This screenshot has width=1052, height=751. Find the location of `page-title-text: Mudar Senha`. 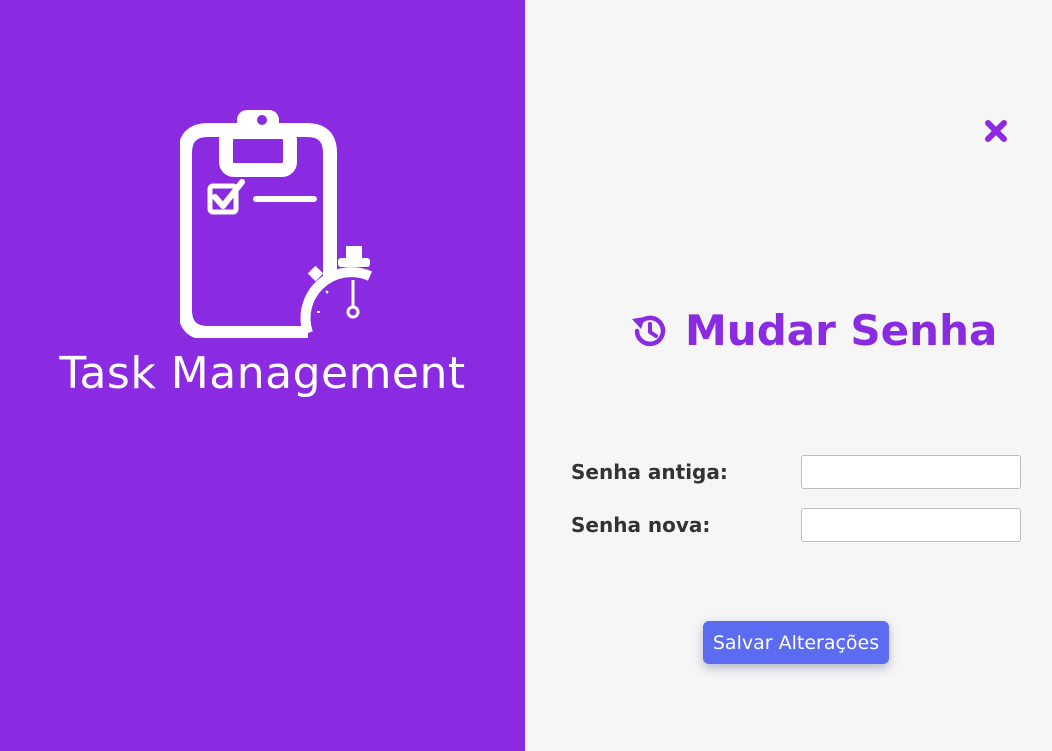

page-title-text: Mudar Senha is located at coordinates (841, 330).